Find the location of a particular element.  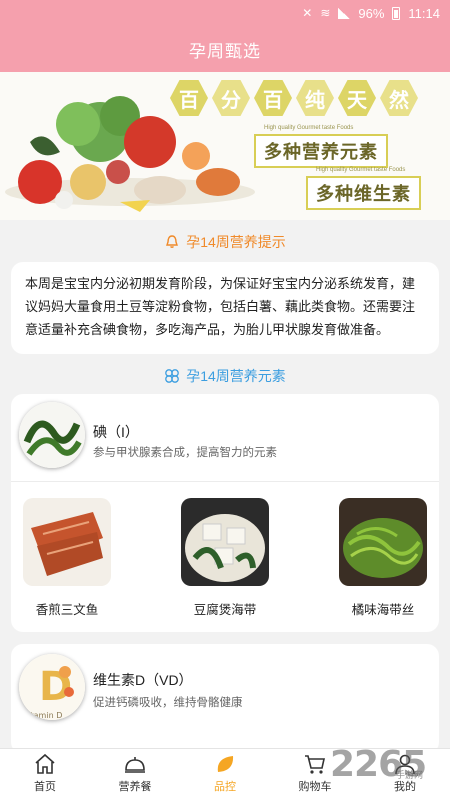

bell-icon is located at coordinates (172, 241).